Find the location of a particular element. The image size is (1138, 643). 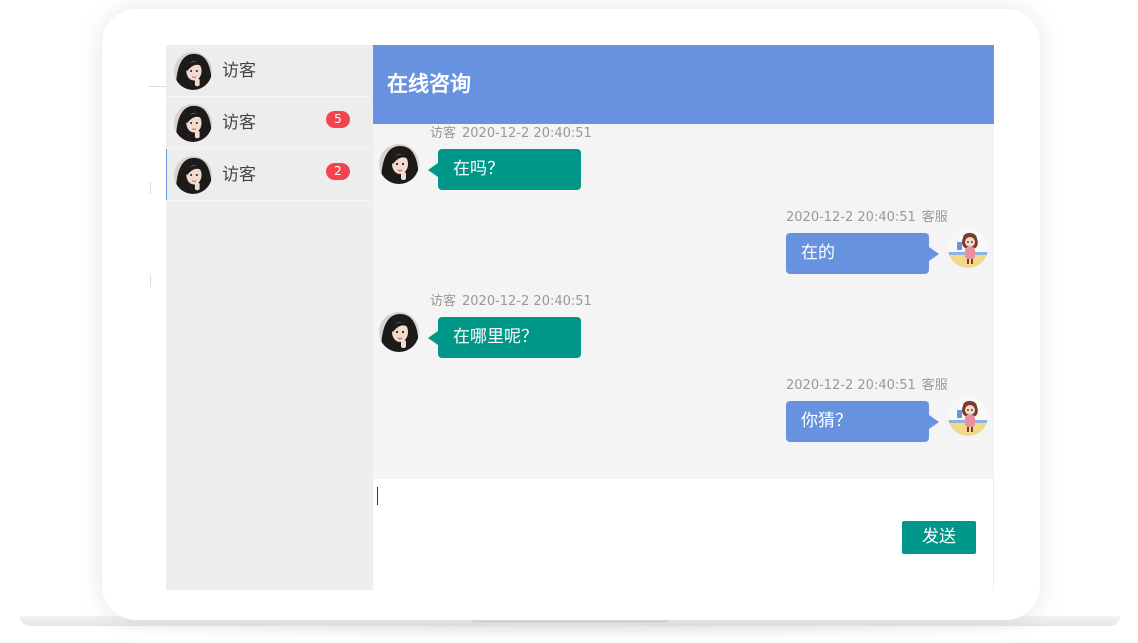

chat-title: 在线咨询 is located at coordinates (429, 84).